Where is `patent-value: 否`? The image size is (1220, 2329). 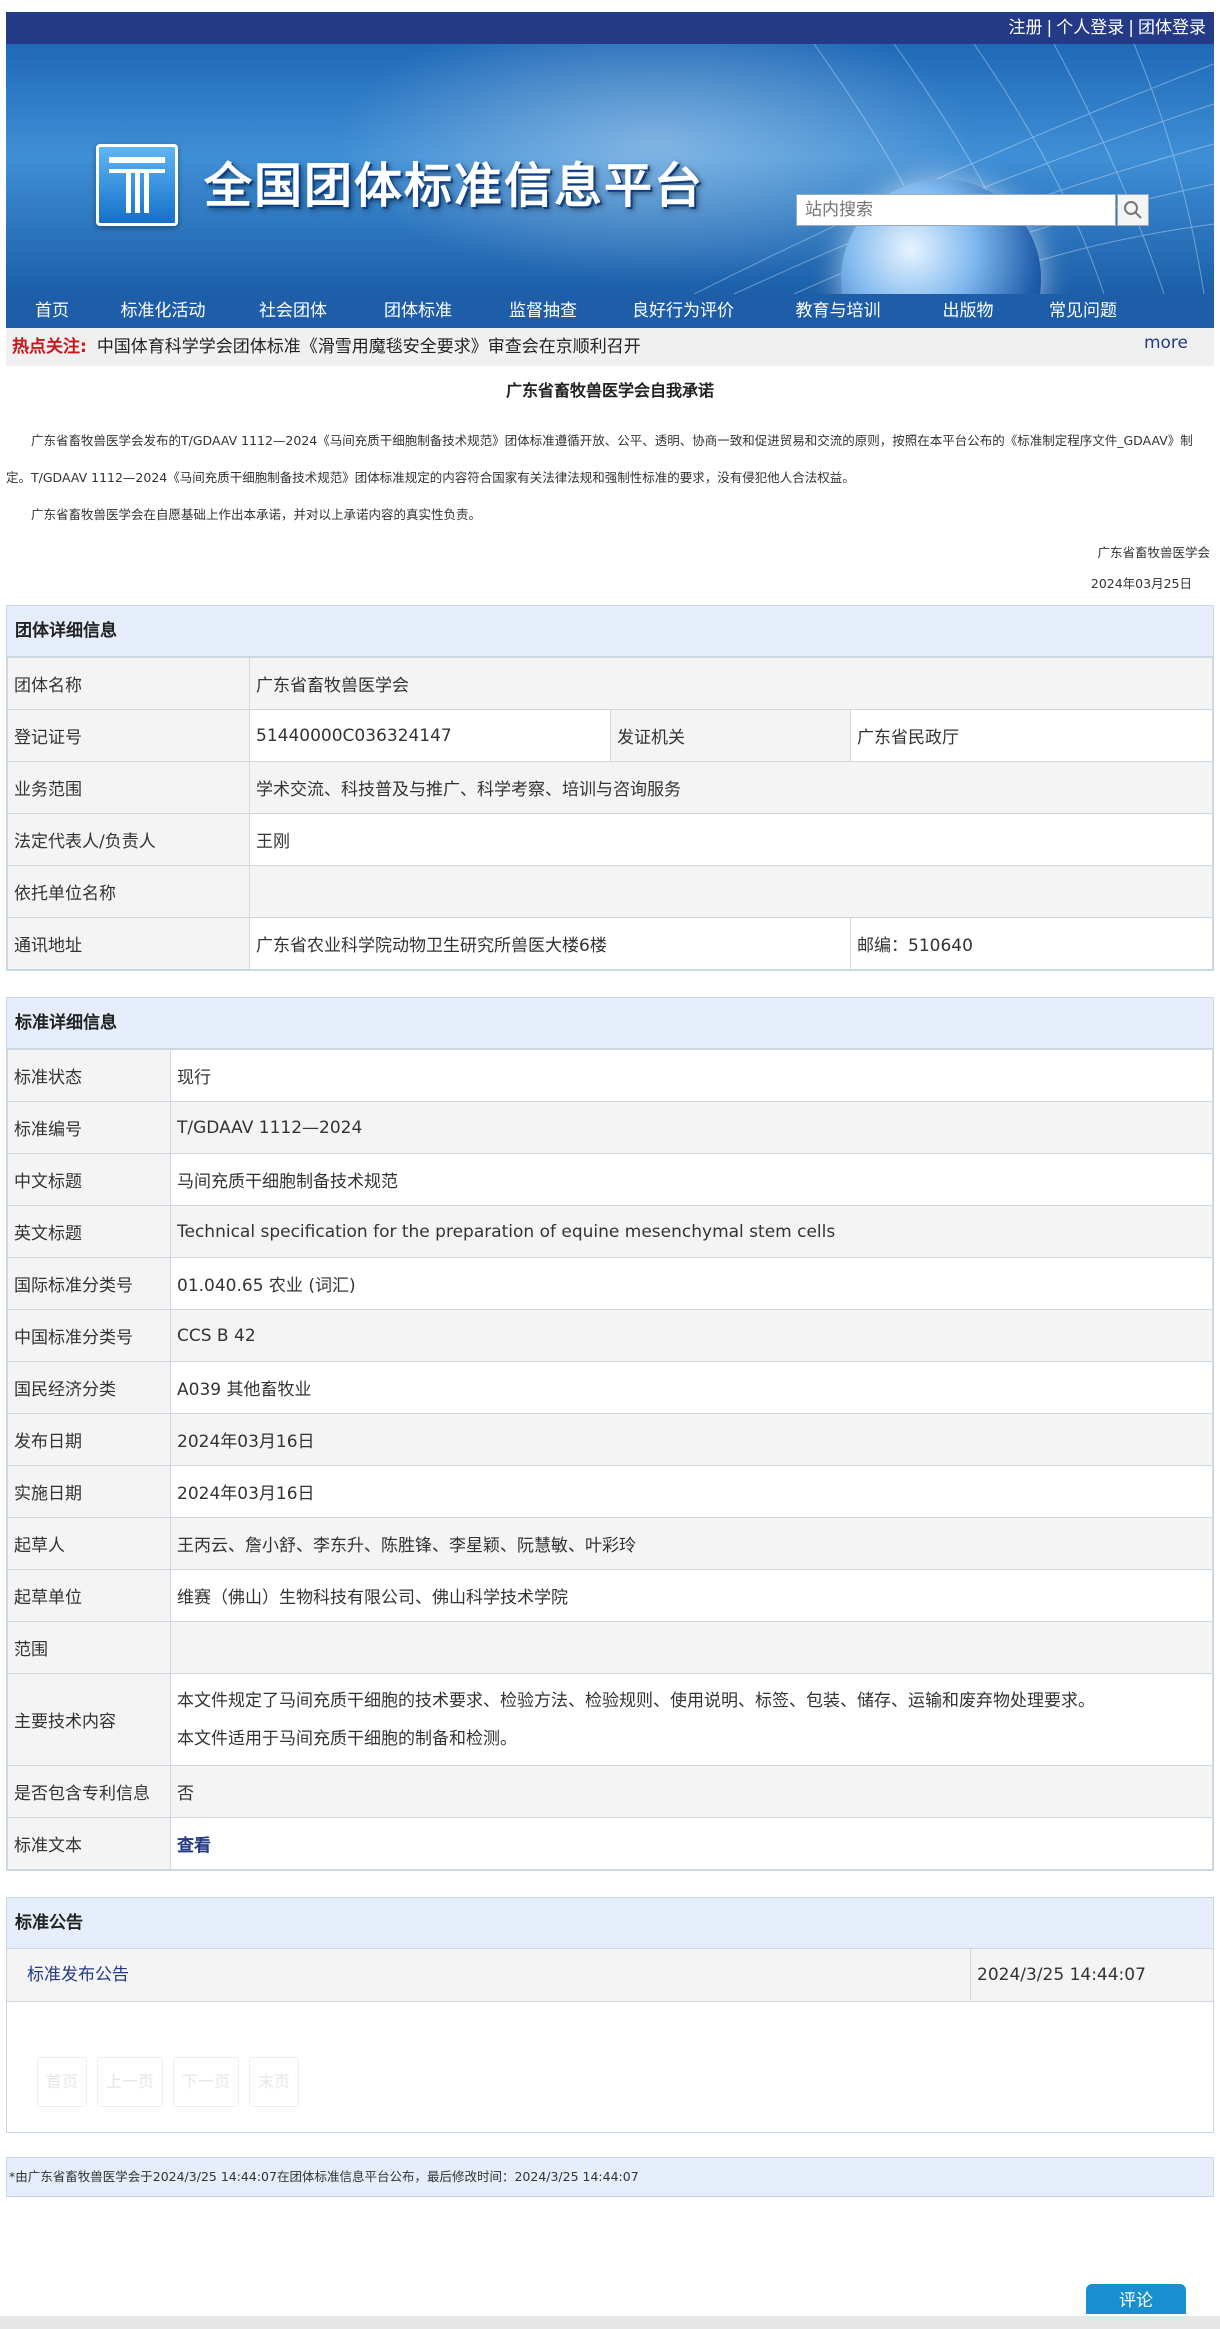 patent-value: 否 is located at coordinates (691, 1791).